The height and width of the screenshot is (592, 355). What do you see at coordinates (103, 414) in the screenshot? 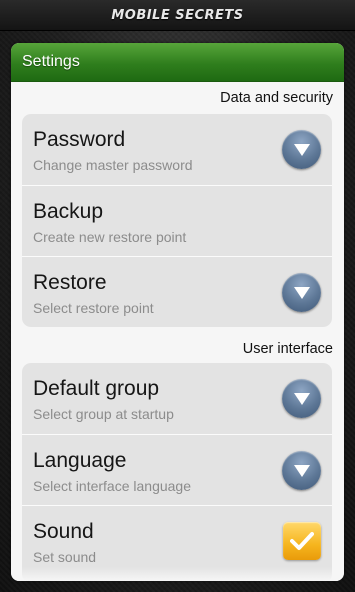
I see `setting-subtitle: Select group at startup` at bounding box center [103, 414].